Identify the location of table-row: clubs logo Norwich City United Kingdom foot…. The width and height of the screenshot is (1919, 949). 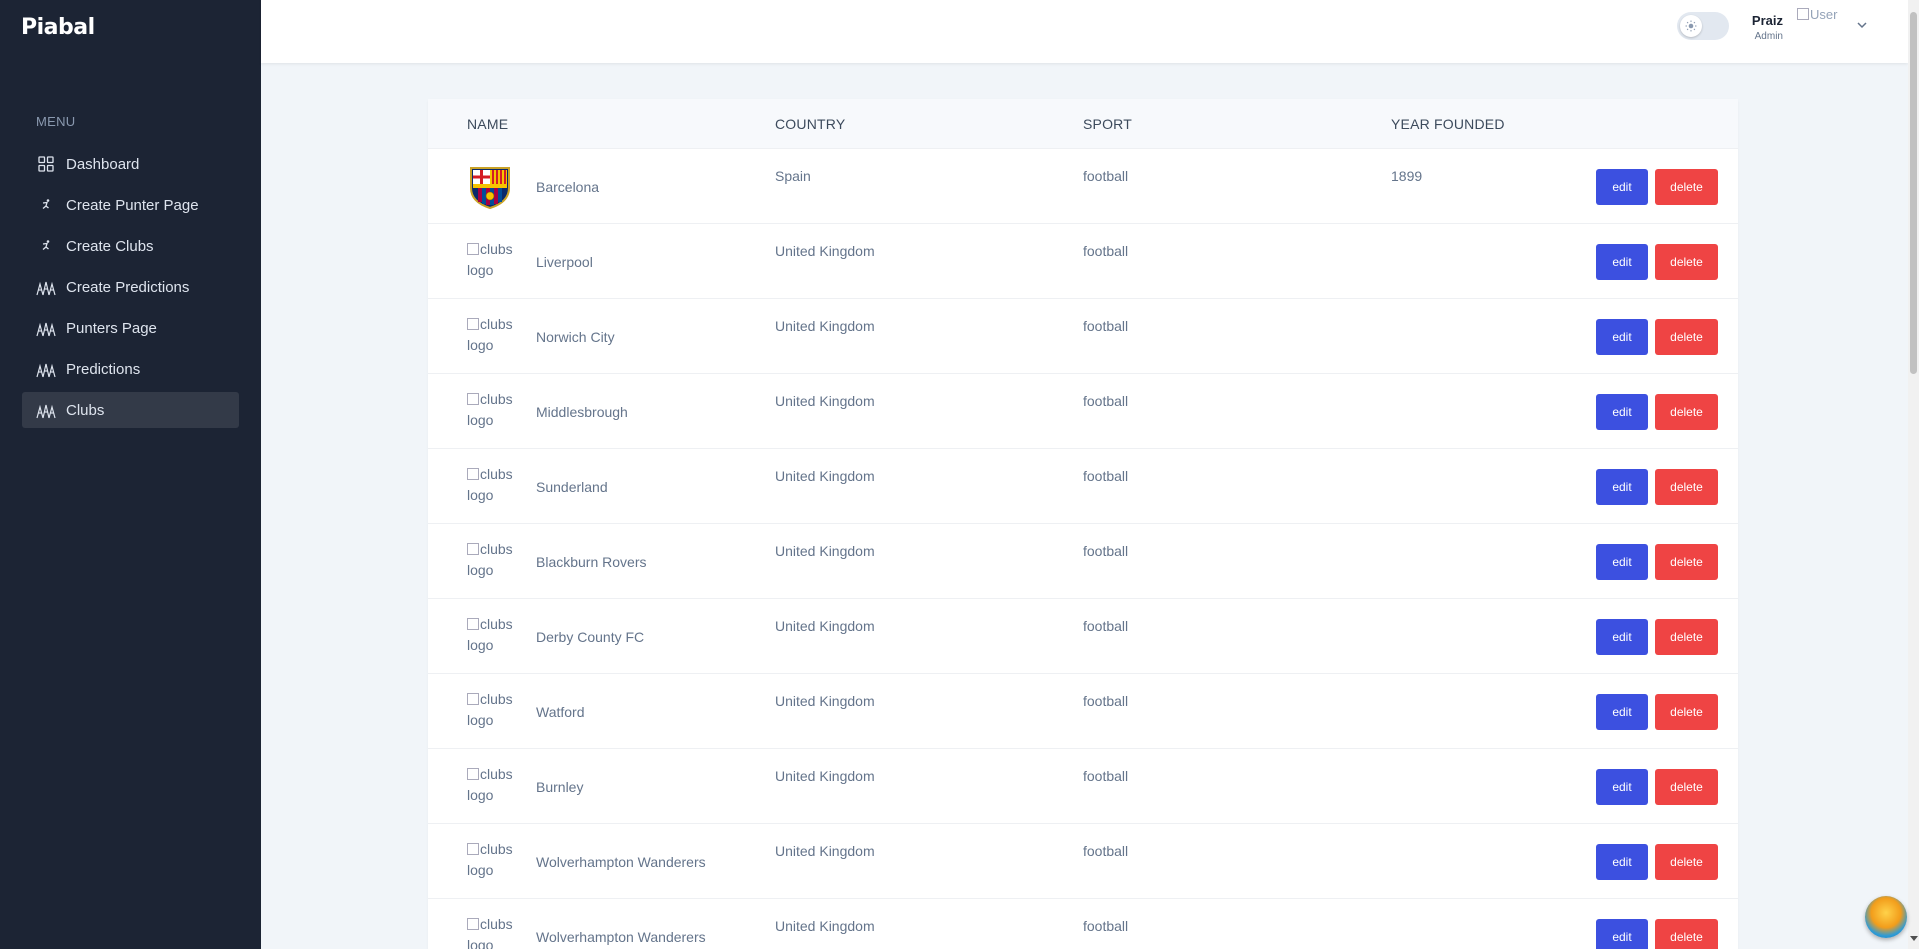
(1083, 336).